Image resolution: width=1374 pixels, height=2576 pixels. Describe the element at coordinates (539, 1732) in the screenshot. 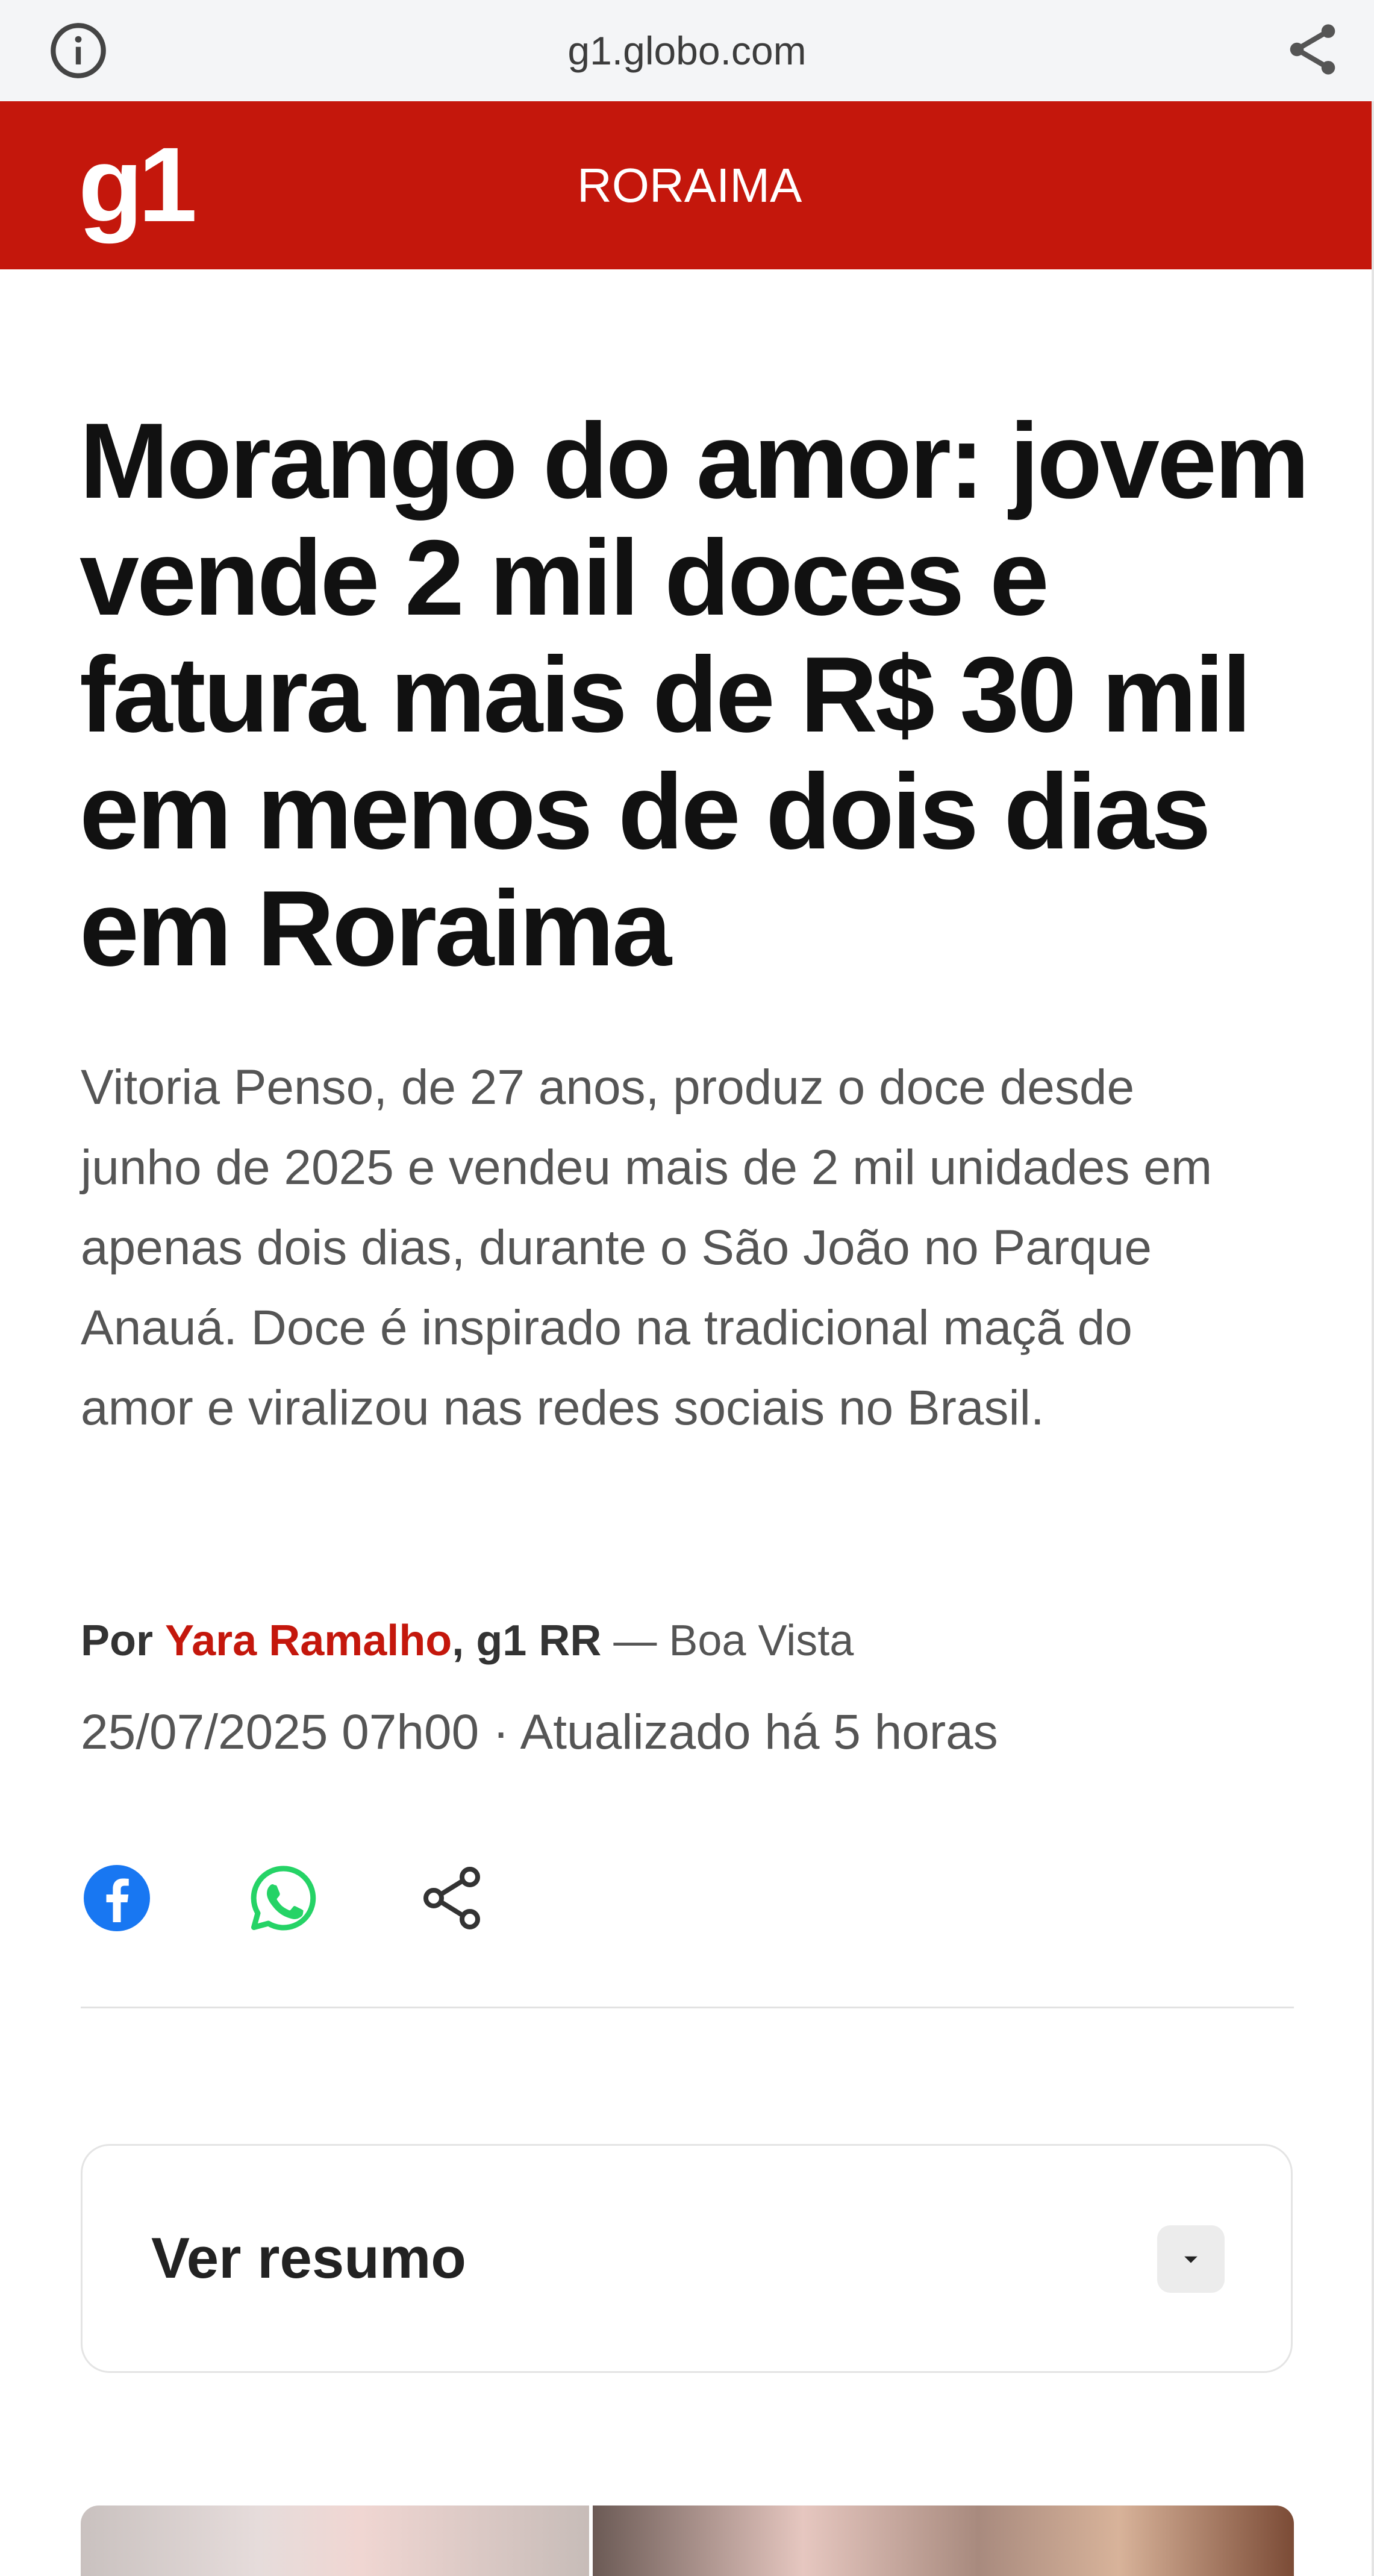

I see `dateline: 25/07/2025 07h00 · Atualizado há 5 horas` at that location.